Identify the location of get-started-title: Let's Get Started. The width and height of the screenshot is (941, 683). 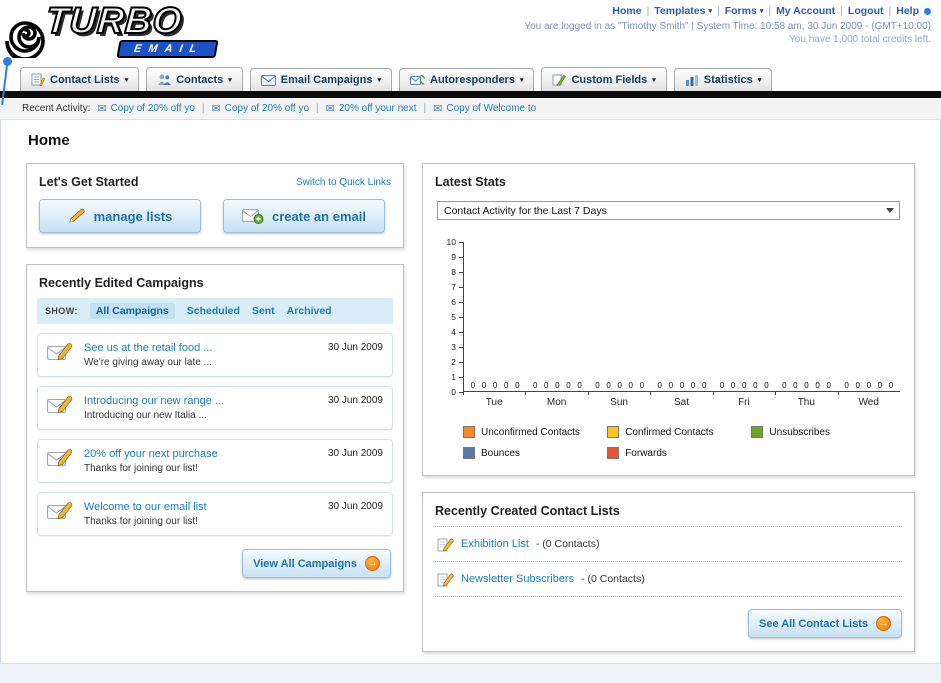
(89, 182).